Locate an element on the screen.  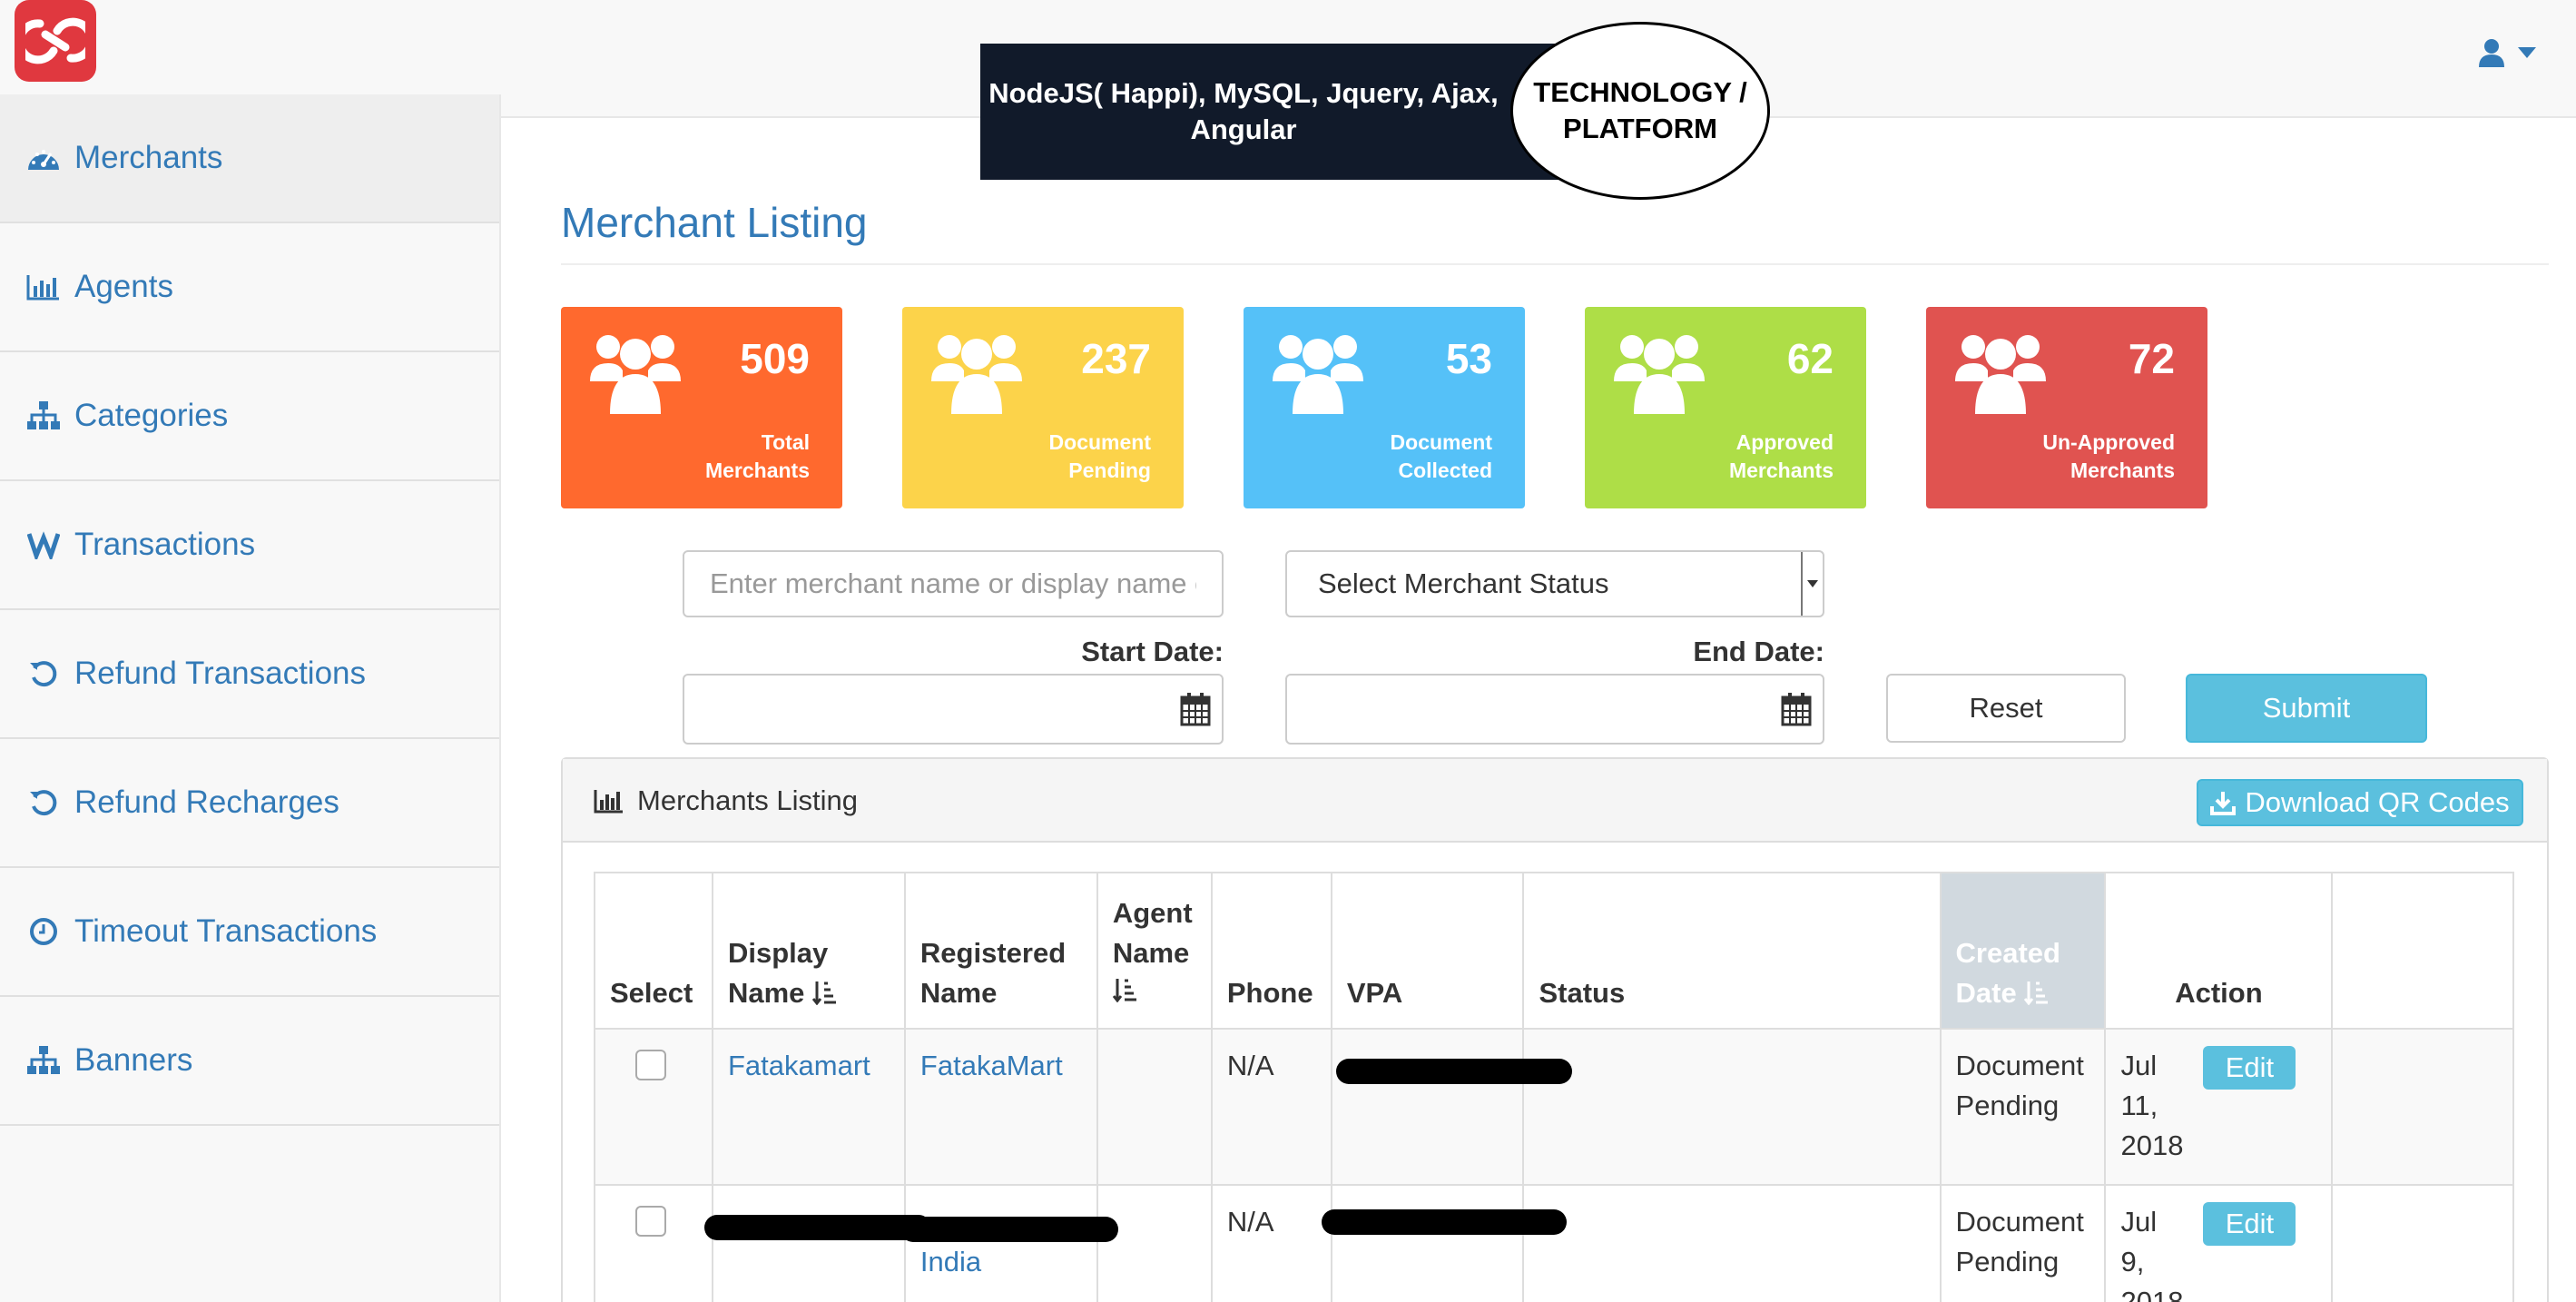
redacted-registered-name is located at coordinates (1009, 1229).